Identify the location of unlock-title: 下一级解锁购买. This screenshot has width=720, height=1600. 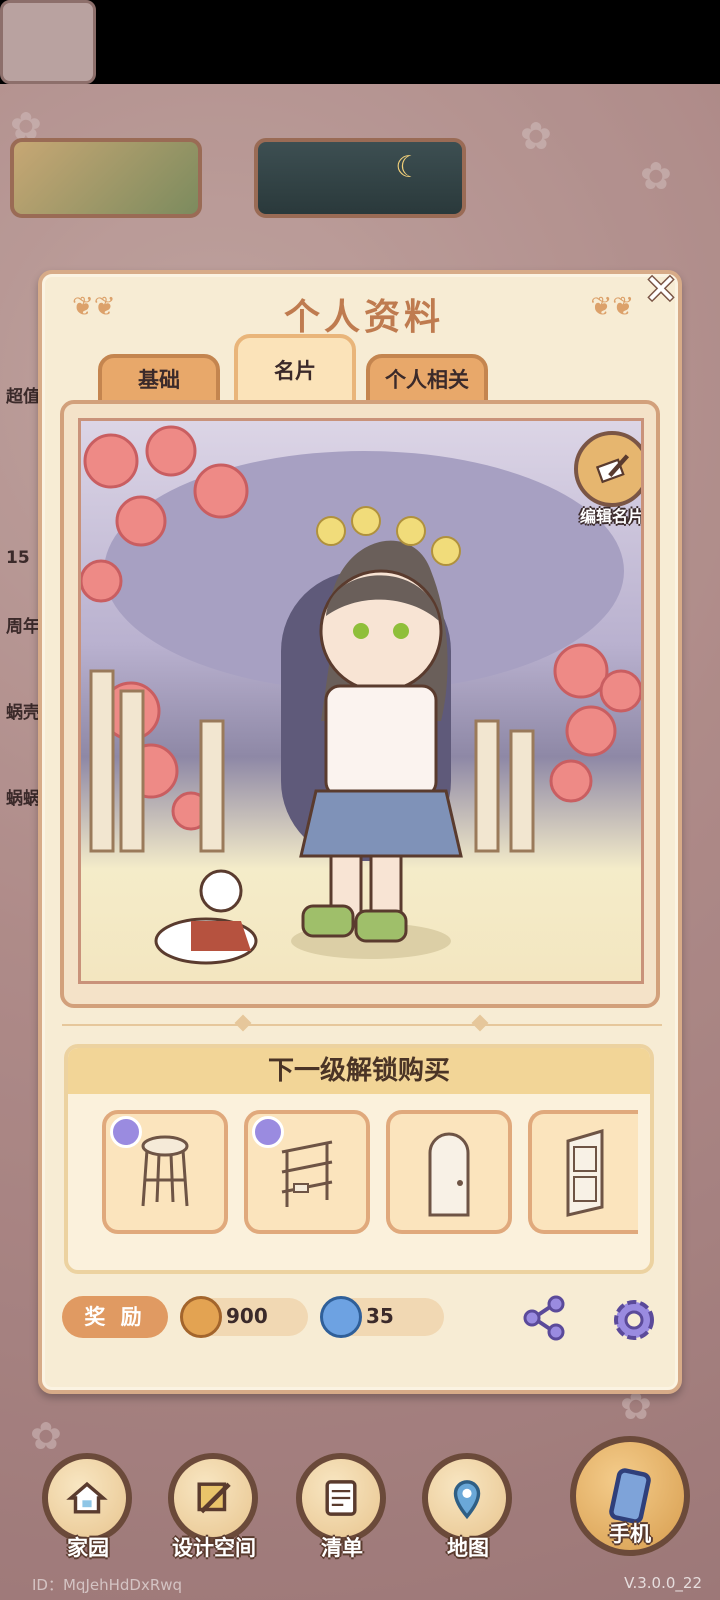
(359, 1071).